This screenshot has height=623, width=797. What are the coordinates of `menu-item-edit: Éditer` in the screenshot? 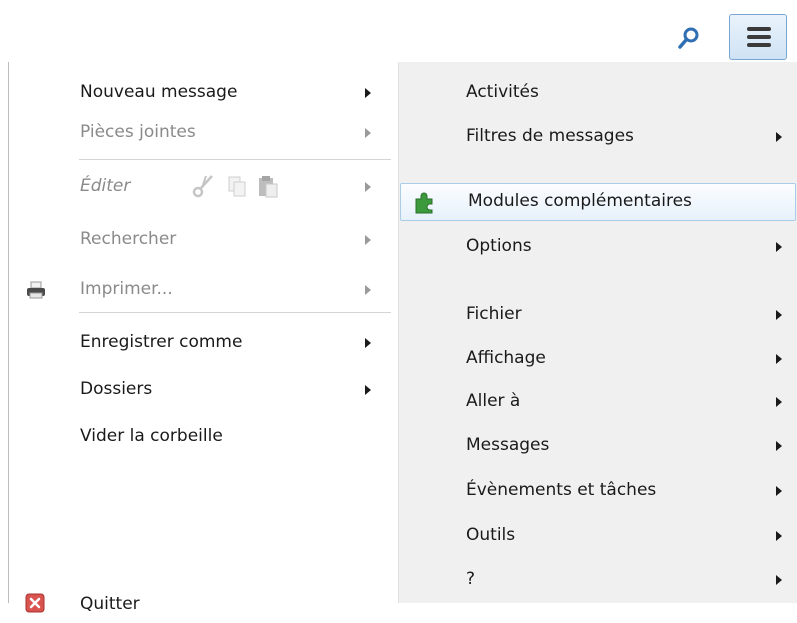 It's located at (204, 187).